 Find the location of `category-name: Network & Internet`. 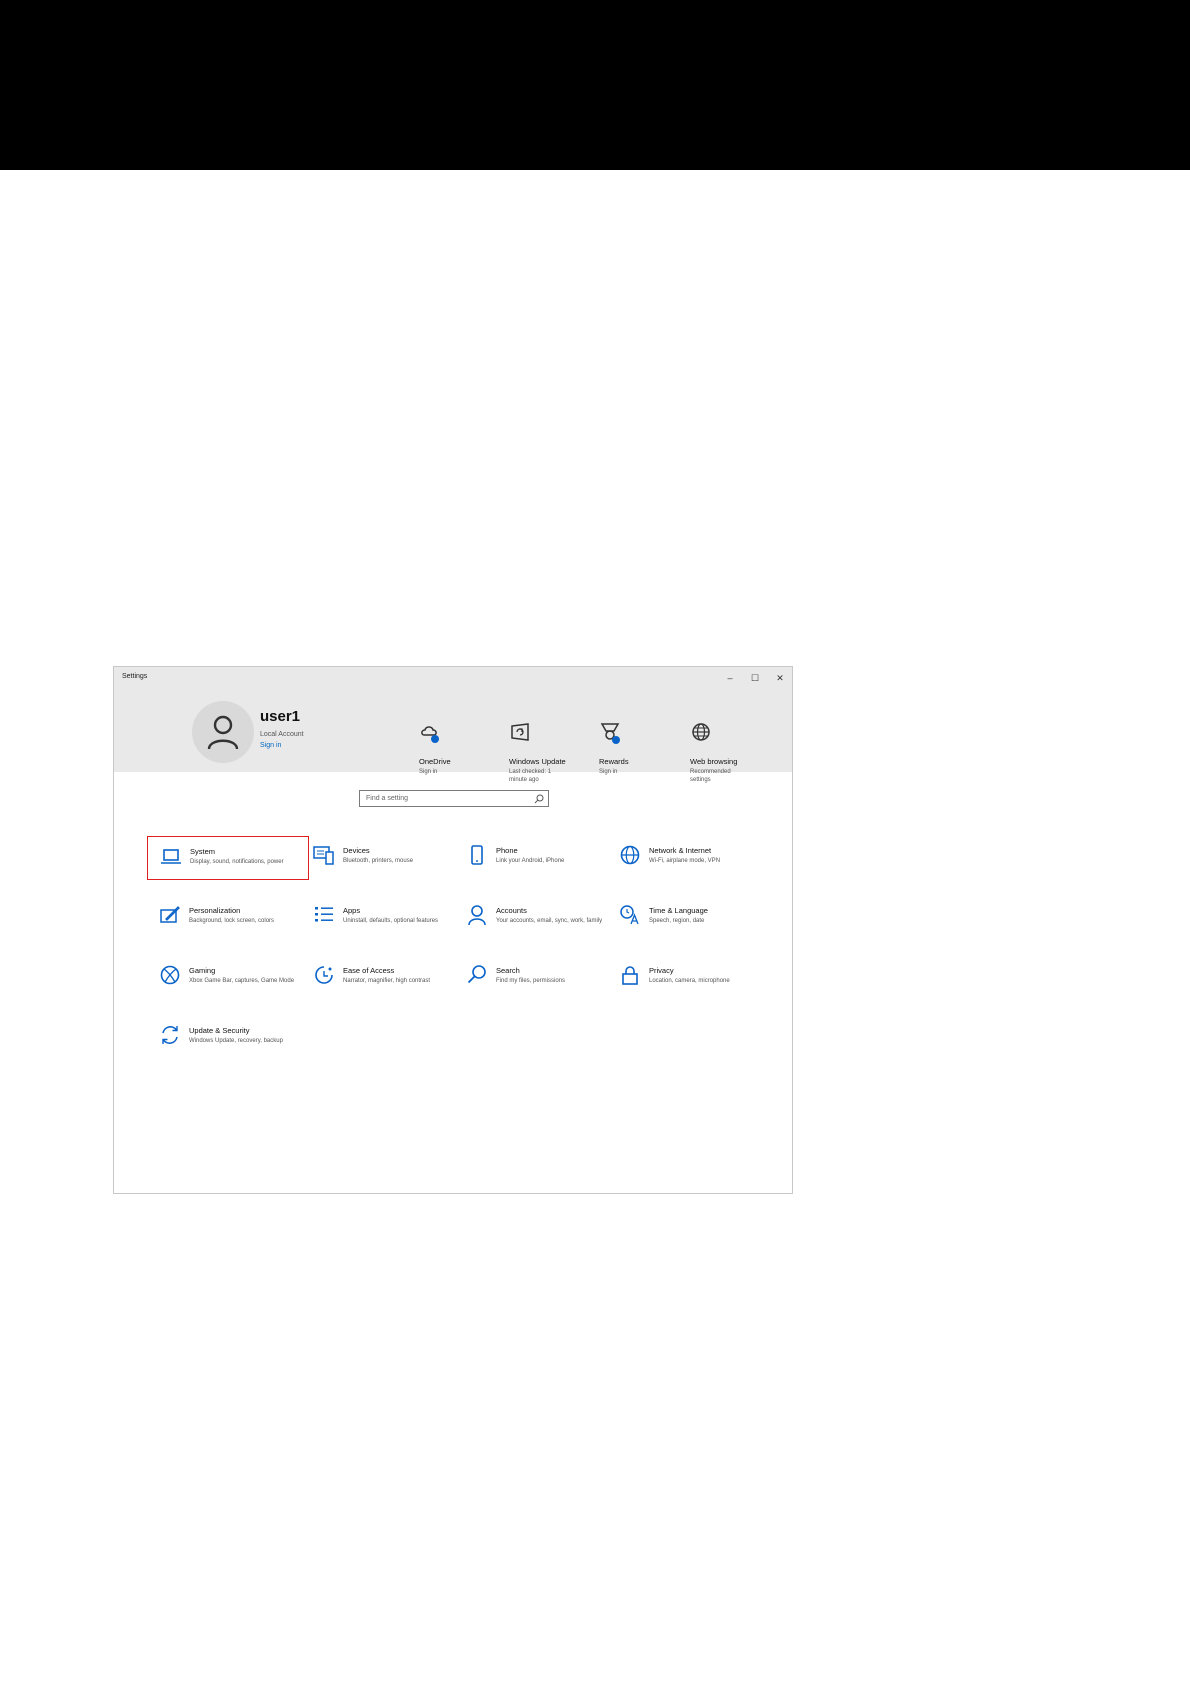

category-name: Network & Internet is located at coordinates (680, 850).